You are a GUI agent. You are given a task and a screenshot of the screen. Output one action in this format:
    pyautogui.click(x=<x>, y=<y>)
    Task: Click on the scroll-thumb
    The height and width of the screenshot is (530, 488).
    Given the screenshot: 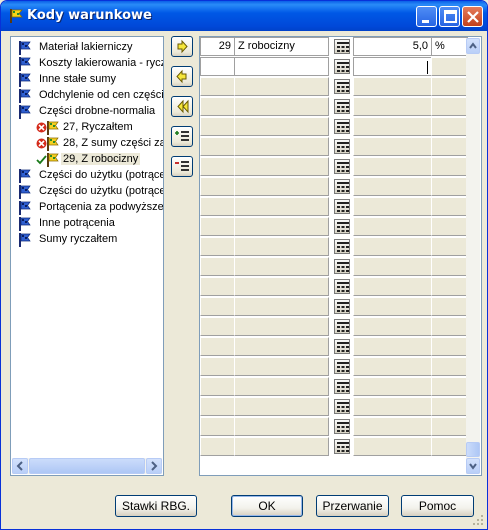 What is the action you would take?
    pyautogui.click(x=87, y=466)
    